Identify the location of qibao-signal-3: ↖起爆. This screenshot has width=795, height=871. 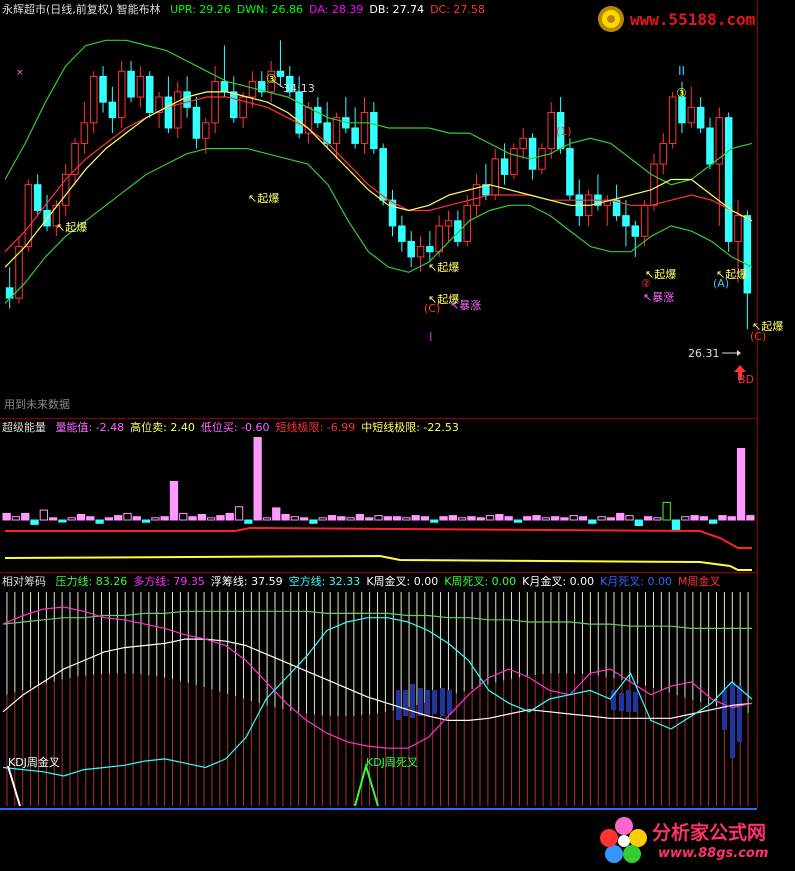
(444, 267).